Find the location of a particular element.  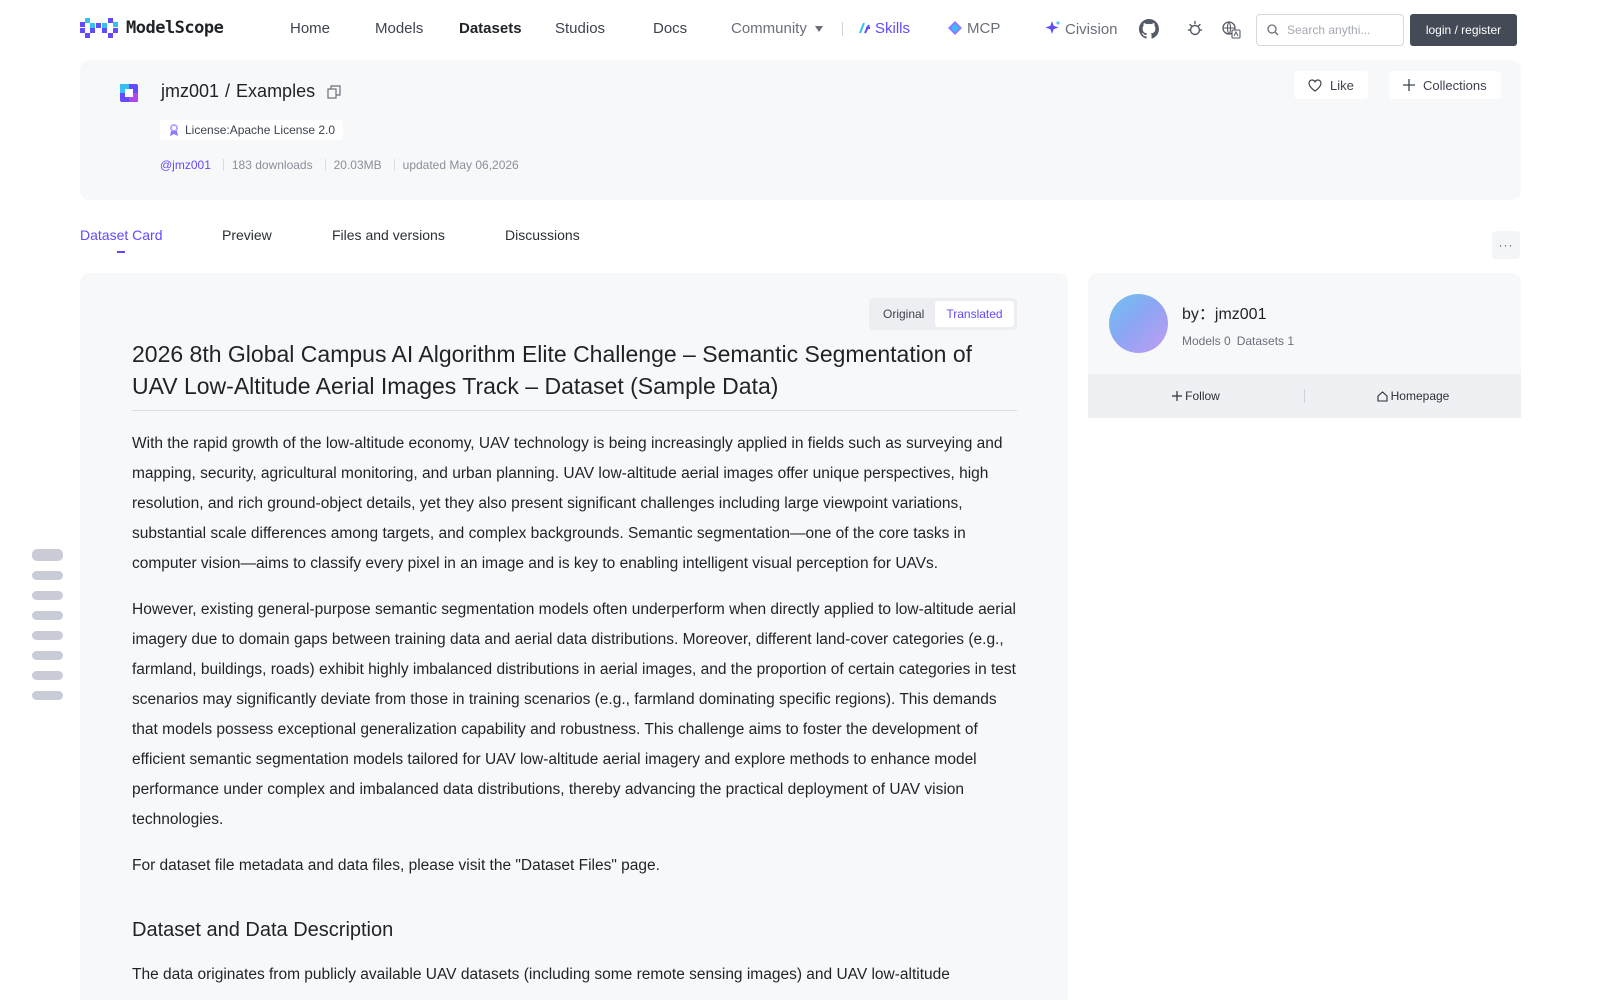

nav-home: Home is located at coordinates (310, 28).